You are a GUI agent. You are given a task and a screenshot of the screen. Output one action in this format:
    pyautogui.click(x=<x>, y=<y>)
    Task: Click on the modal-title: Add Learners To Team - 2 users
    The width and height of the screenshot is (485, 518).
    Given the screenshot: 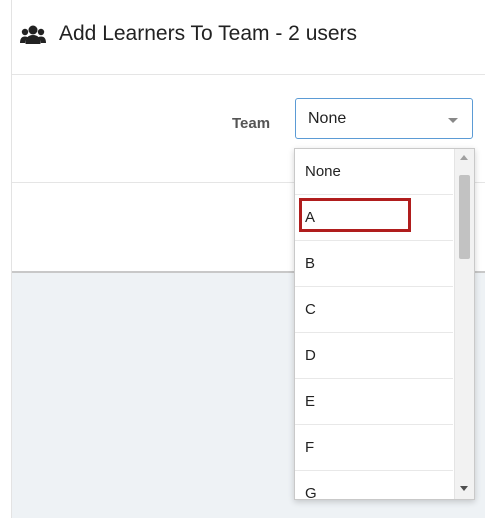 What is the action you would take?
    pyautogui.click(x=208, y=33)
    